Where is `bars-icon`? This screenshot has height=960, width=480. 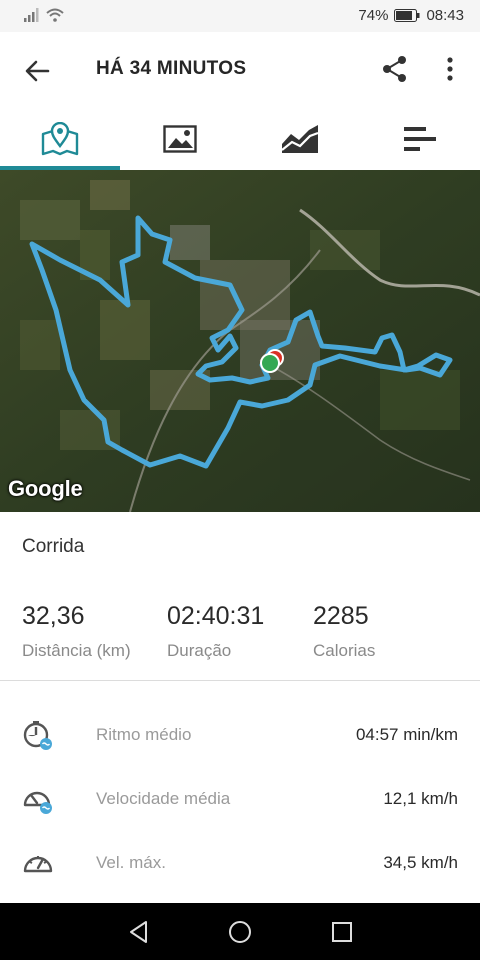
bars-icon is located at coordinates (420, 139).